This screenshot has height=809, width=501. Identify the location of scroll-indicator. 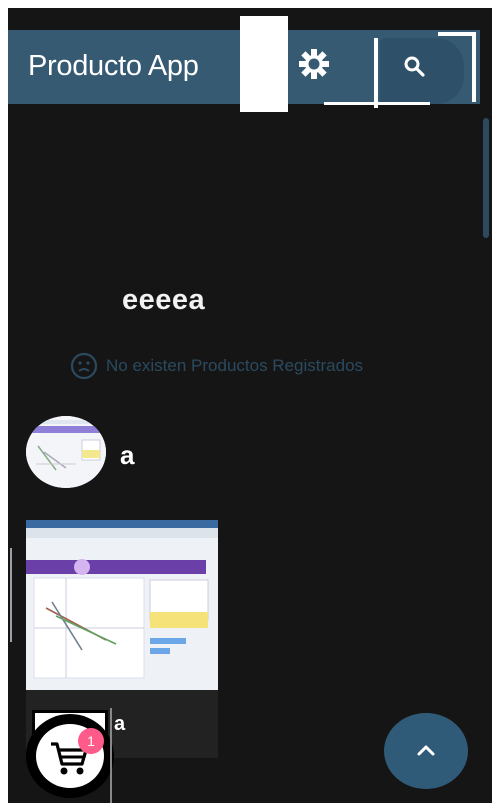
(11, 595).